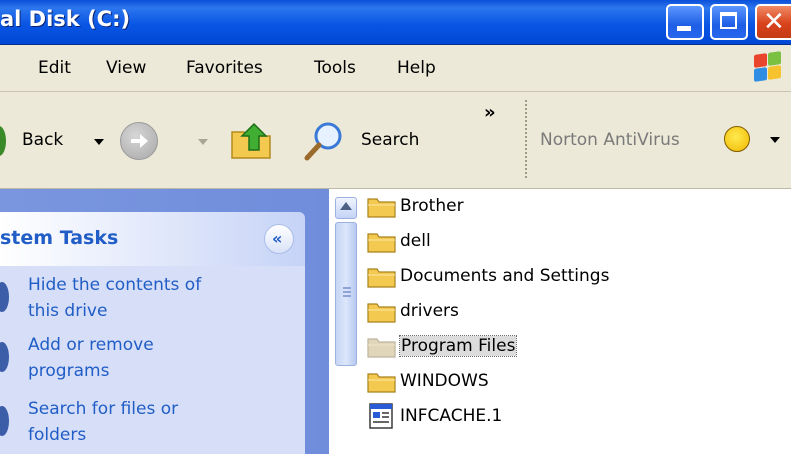 The width and height of the screenshot is (791, 454). What do you see at coordinates (100, 298) in the screenshot?
I see `task-hide-drive-contents: Hide the contents of this drive` at bounding box center [100, 298].